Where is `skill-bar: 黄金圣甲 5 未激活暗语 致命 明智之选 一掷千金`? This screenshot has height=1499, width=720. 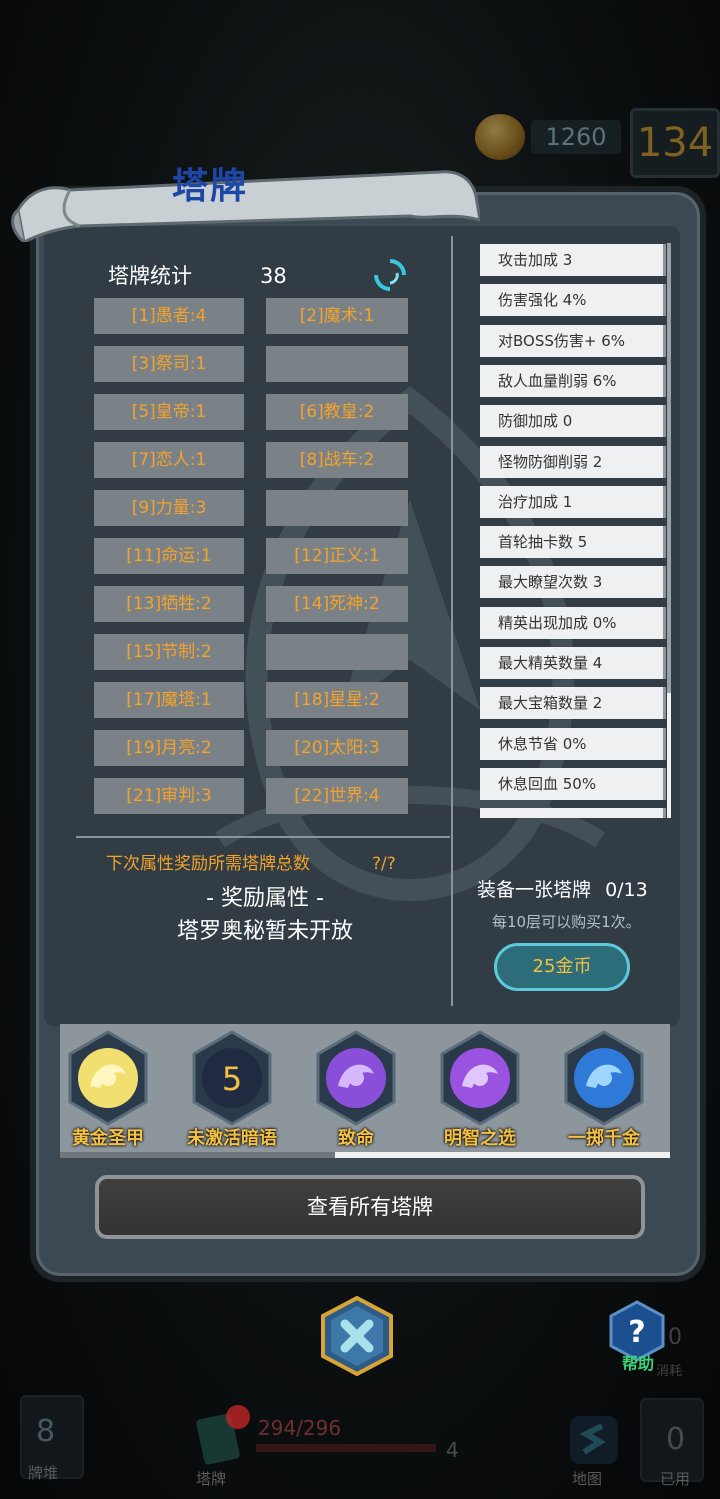
skill-bar: 黄金圣甲 5 未激活暗语 致命 明智之选 一掷千金 is located at coordinates (365, 1091).